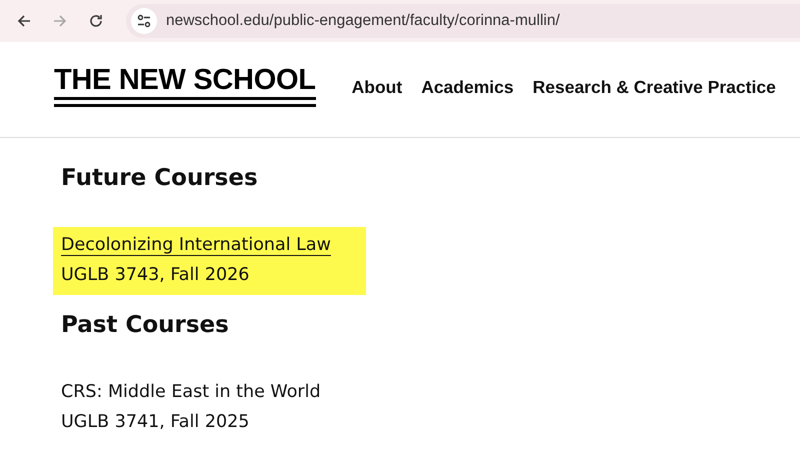 This screenshot has height=476, width=800. I want to click on course-link: Decolonizing International Law, so click(196, 245).